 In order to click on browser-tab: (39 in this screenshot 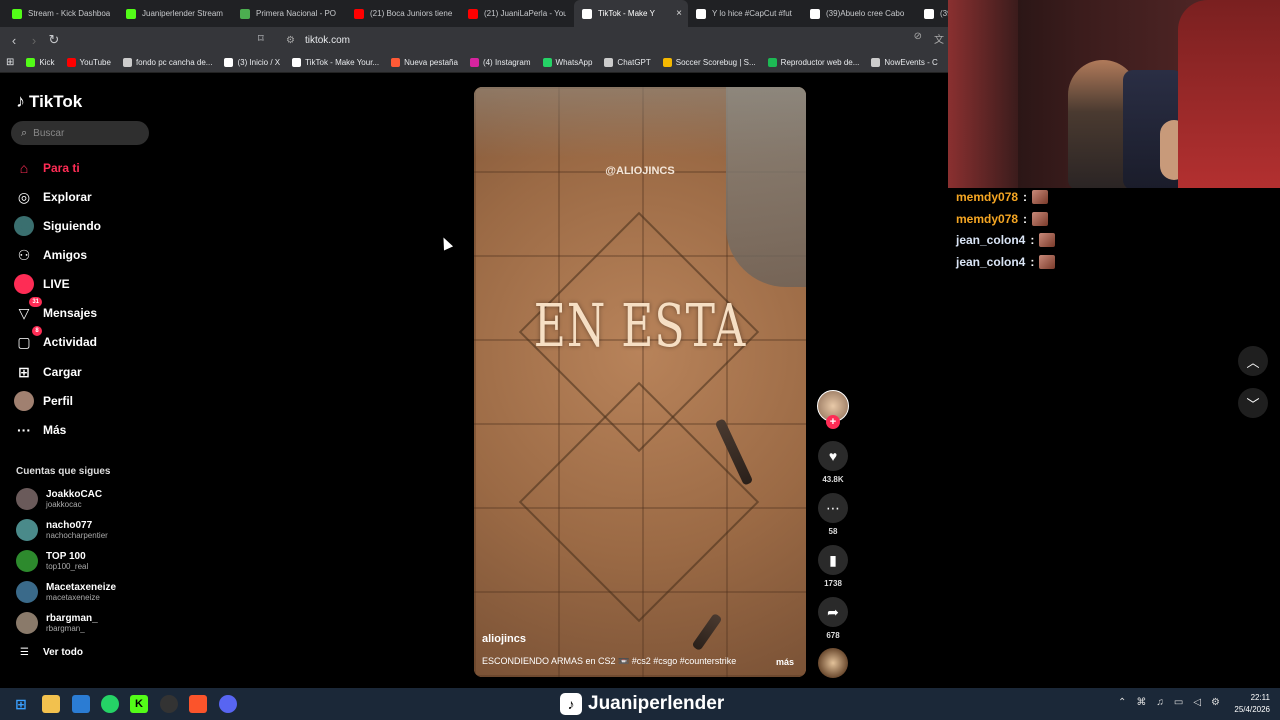, I will do `click(932, 13)`.